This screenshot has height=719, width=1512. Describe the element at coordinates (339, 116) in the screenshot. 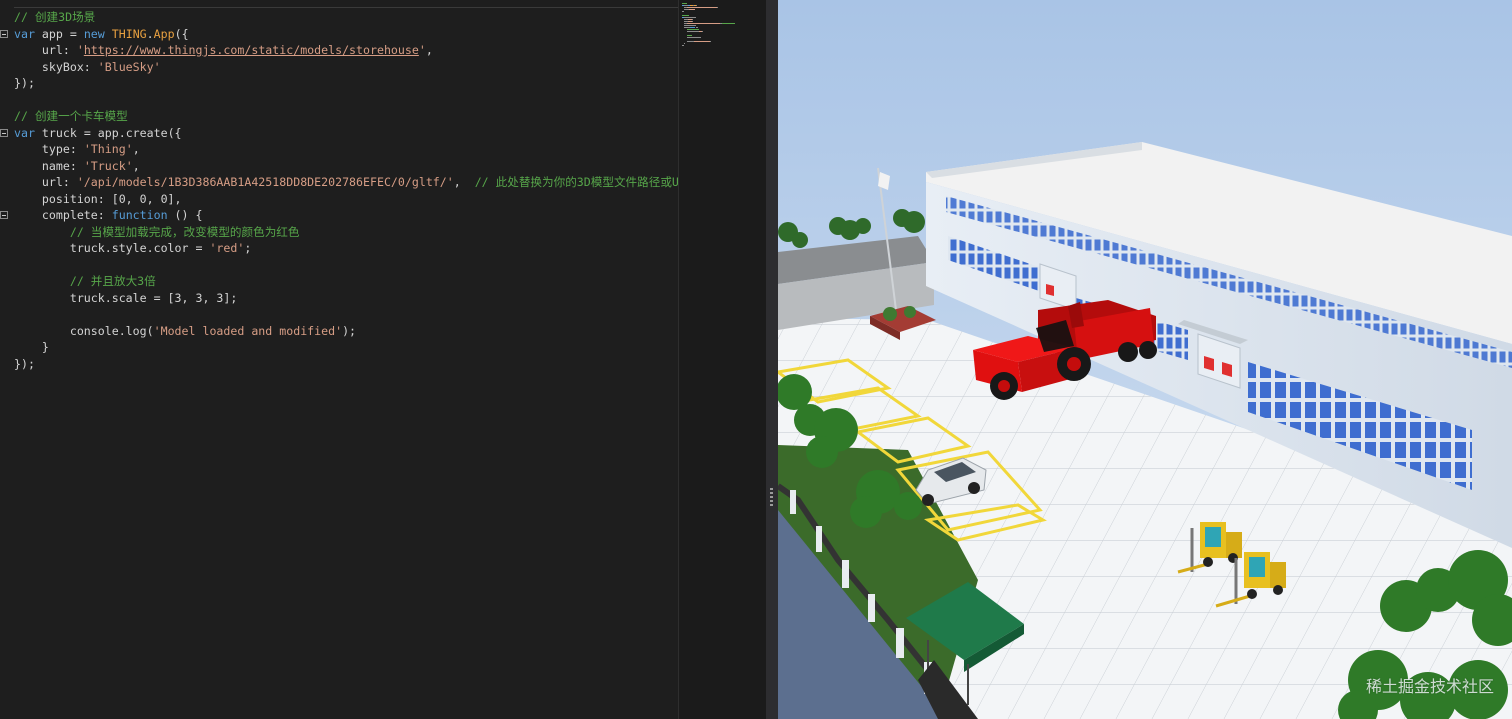

I see `code-line: // 创建一个卡车模型` at that location.